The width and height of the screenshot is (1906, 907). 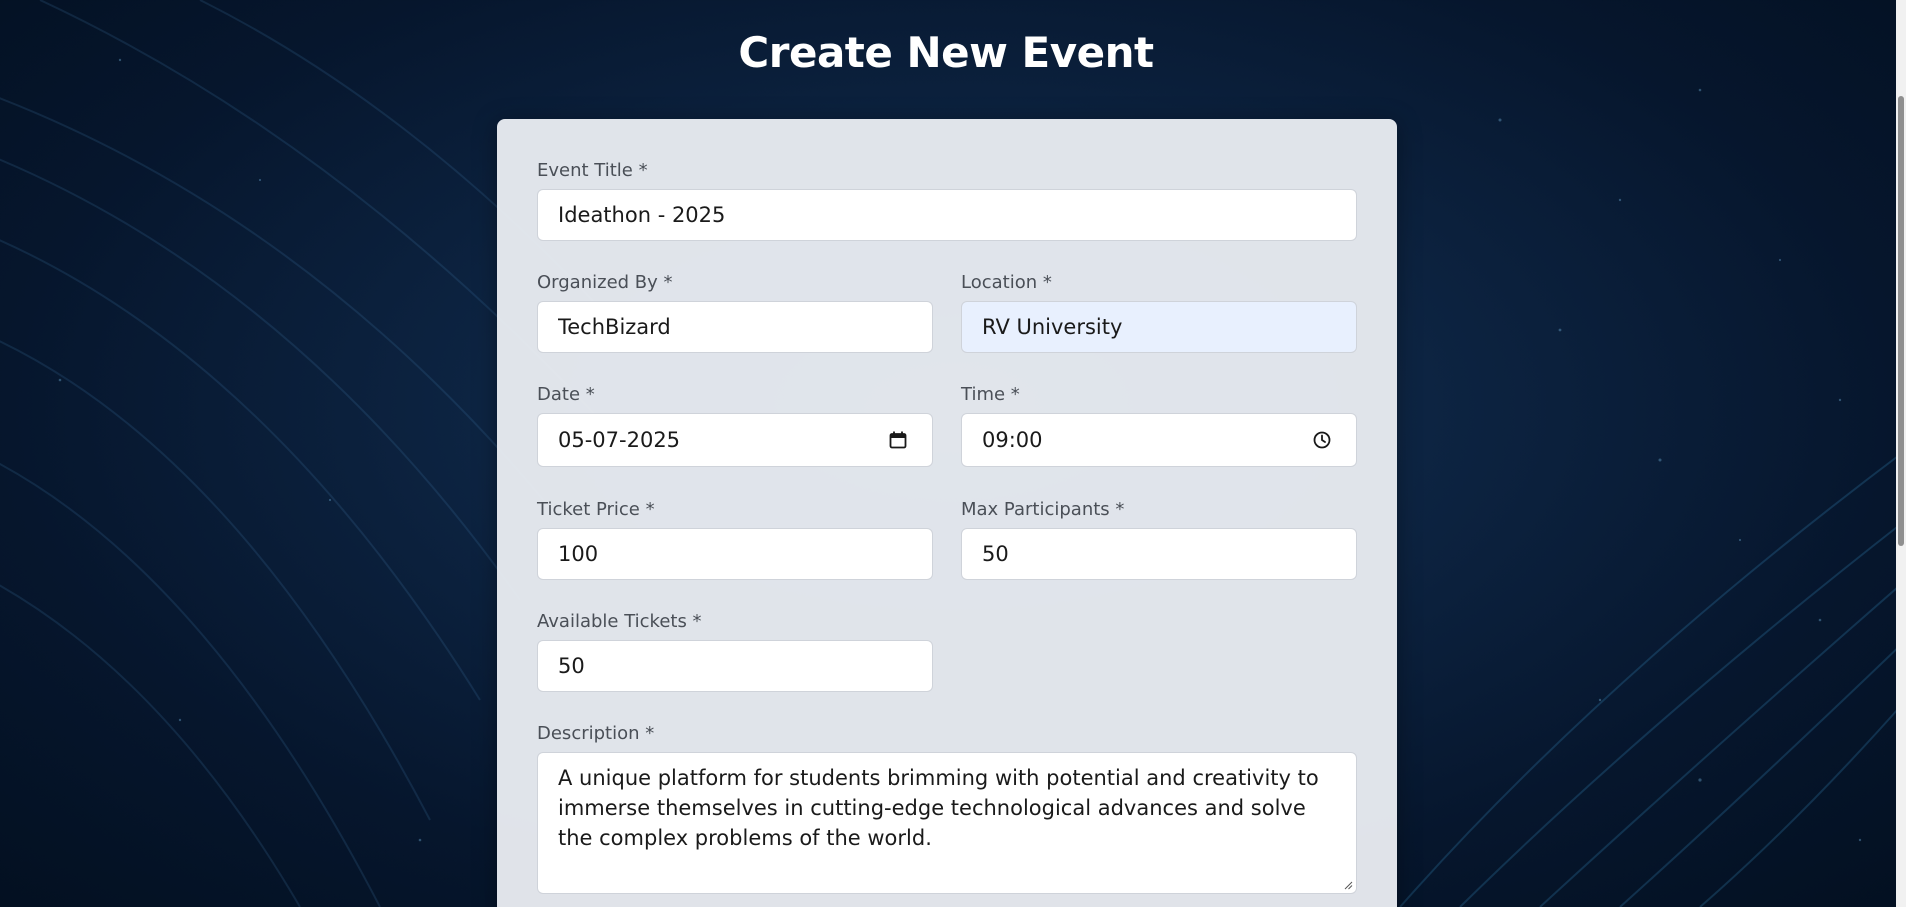 I want to click on date-label: Date *, so click(x=566, y=394).